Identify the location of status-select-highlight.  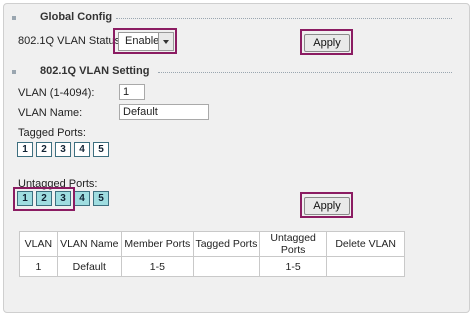
(145, 41).